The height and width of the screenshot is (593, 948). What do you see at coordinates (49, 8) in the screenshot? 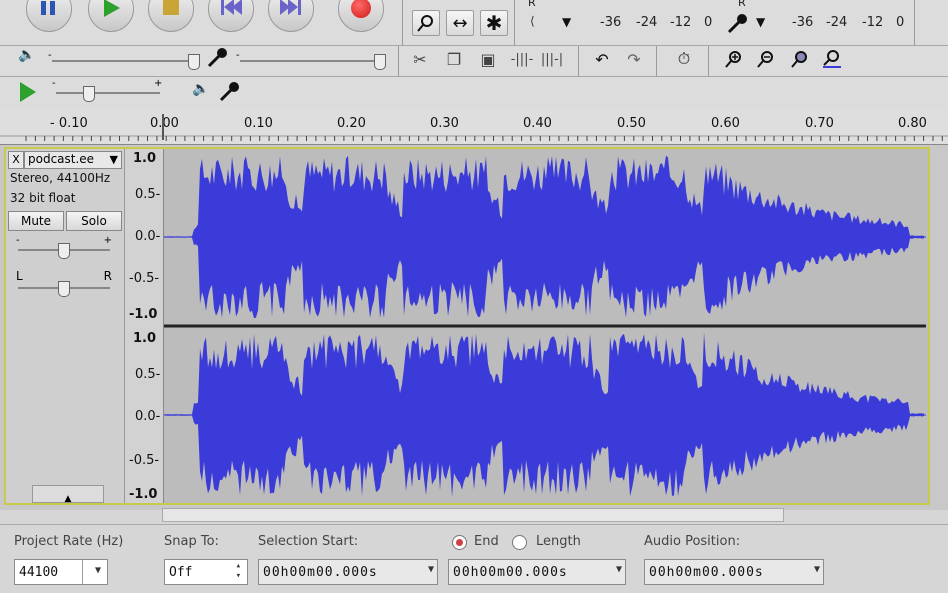
I see `pause-icon` at bounding box center [49, 8].